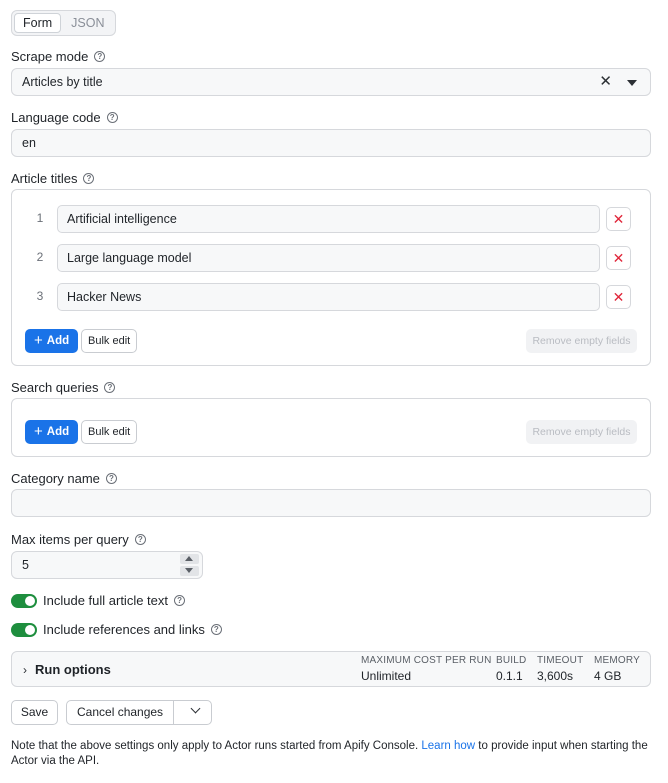  I want to click on language-code-label-text: Language code, so click(56, 117).